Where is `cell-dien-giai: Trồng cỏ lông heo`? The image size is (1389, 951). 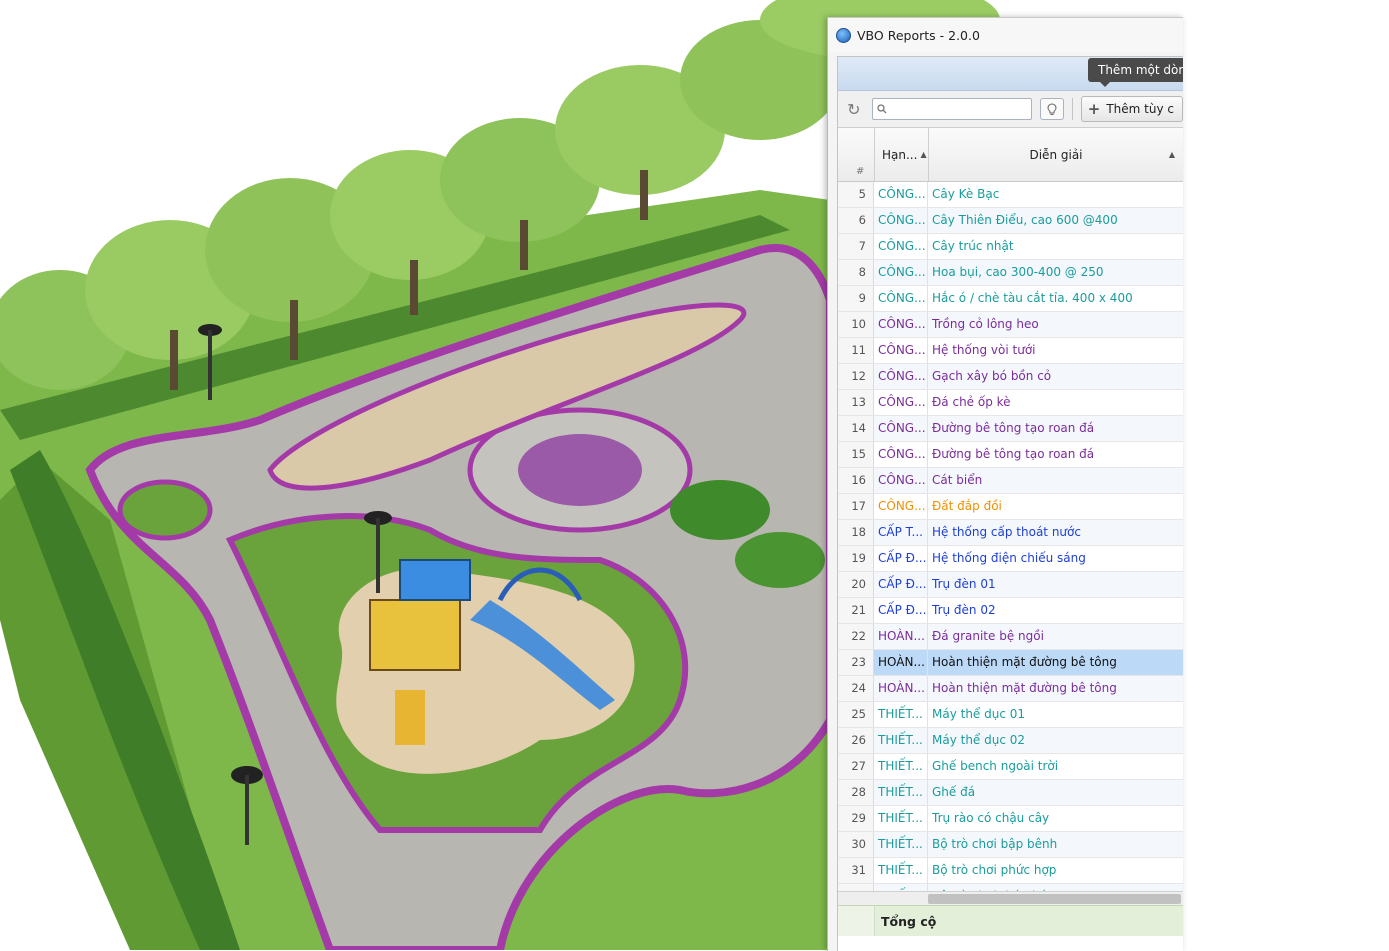
cell-dien-giai: Trồng cỏ lông heo is located at coordinates (1055, 324).